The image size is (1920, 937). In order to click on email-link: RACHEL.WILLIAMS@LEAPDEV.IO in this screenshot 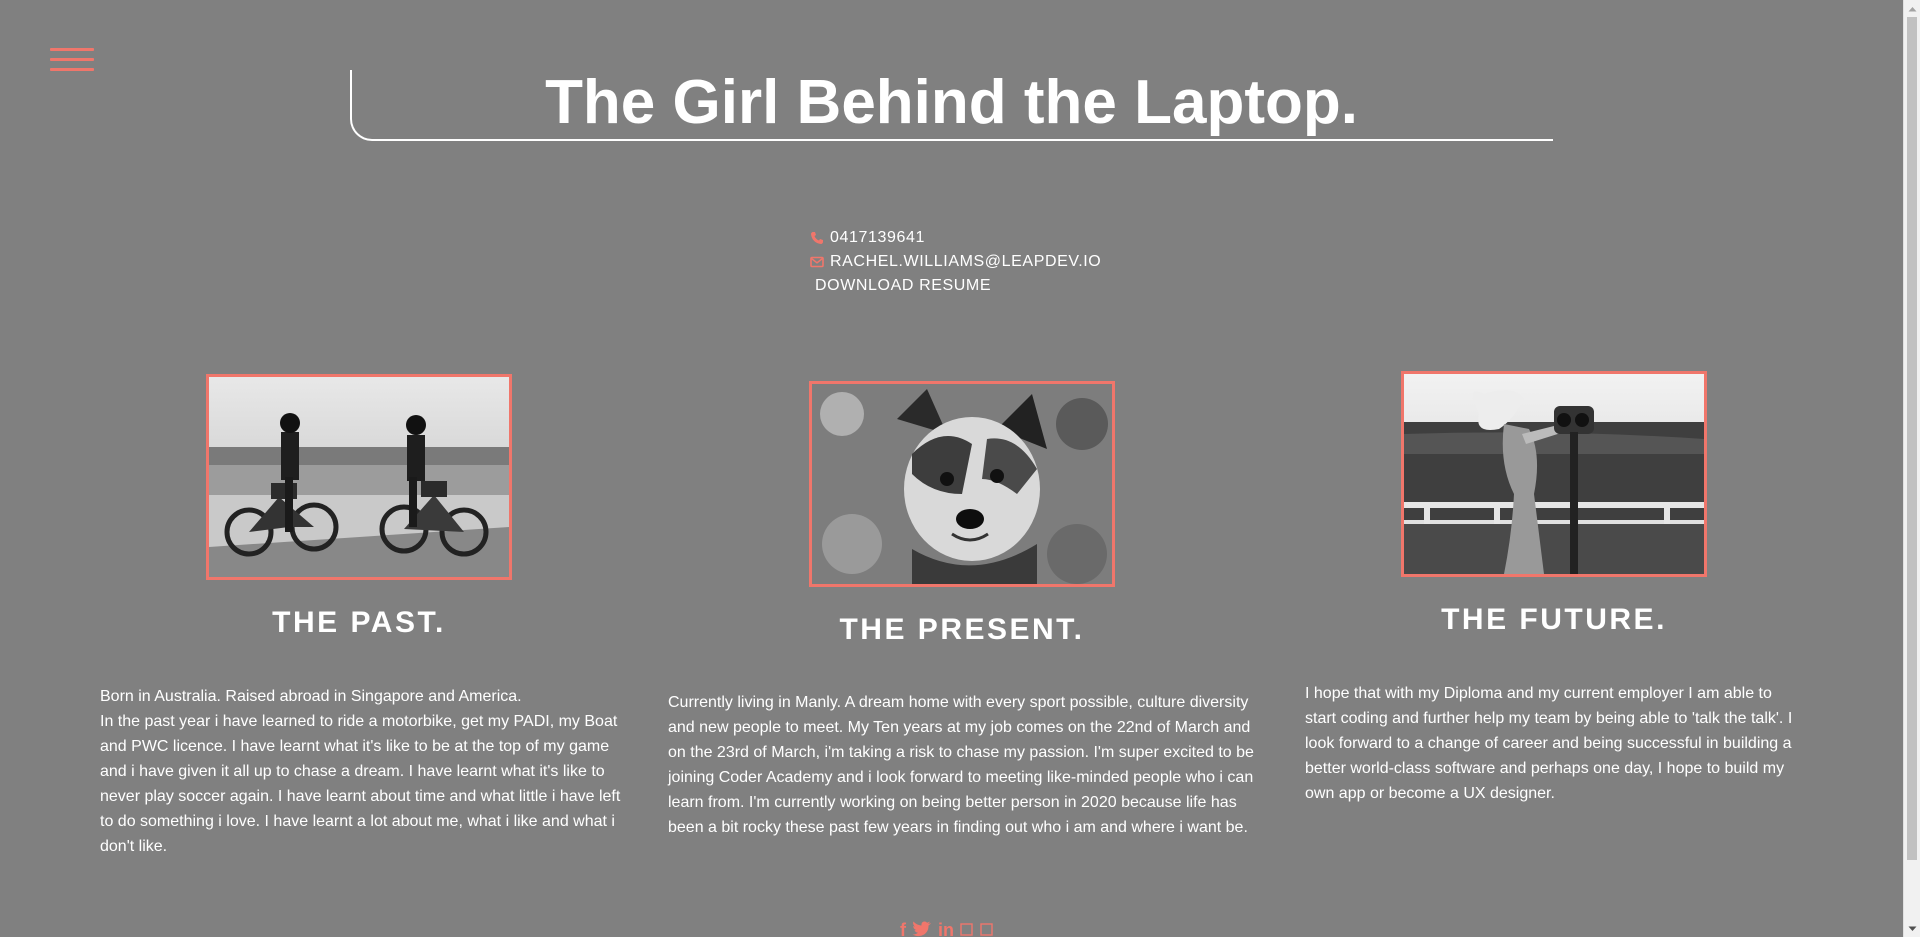, I will do `click(965, 262)`.